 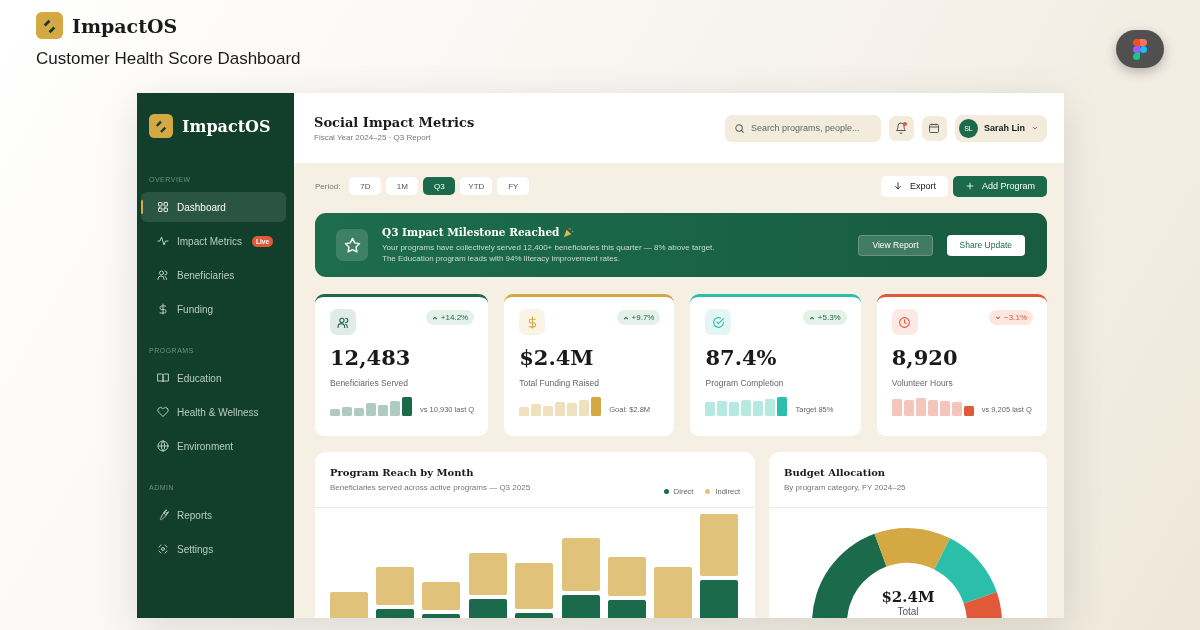 What do you see at coordinates (213, 309) in the screenshot?
I see `sidebar-item: Funding` at bounding box center [213, 309].